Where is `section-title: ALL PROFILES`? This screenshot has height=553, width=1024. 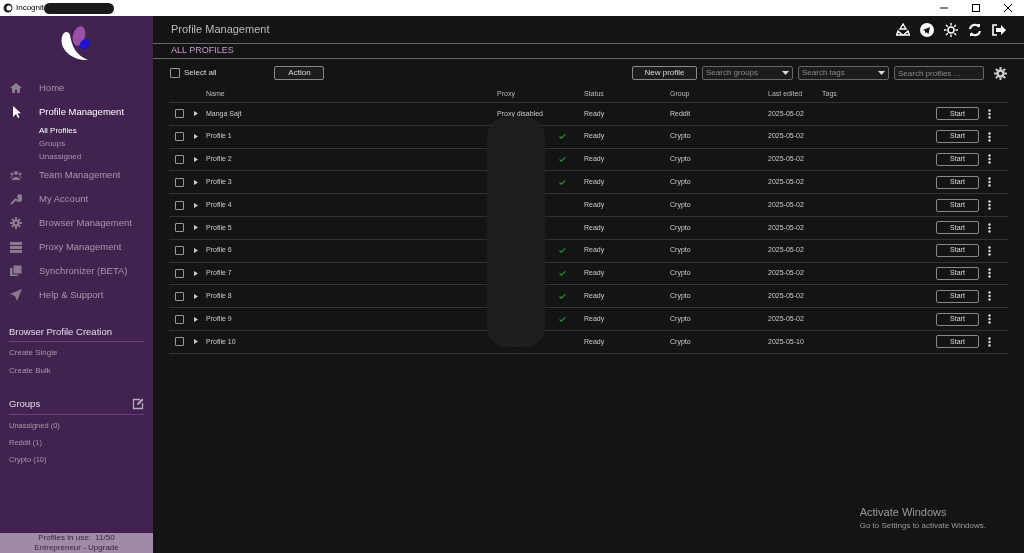 section-title: ALL PROFILES is located at coordinates (202, 51).